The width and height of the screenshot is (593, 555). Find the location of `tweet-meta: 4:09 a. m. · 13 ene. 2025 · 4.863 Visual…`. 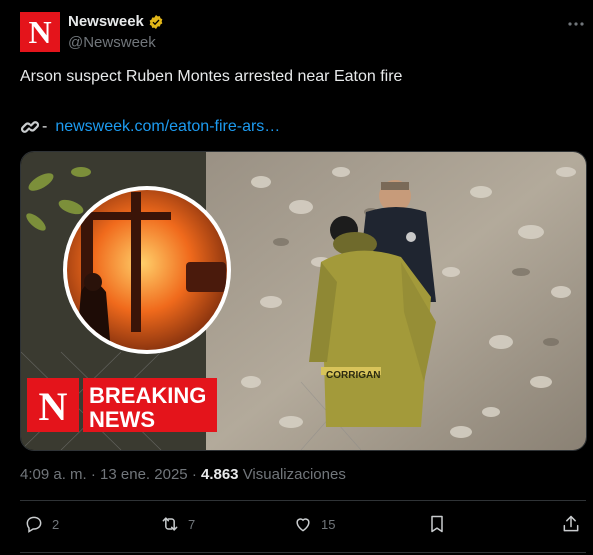

tweet-meta: 4:09 a. m. · 13 ene. 2025 · 4.863 Visual… is located at coordinates (183, 474).